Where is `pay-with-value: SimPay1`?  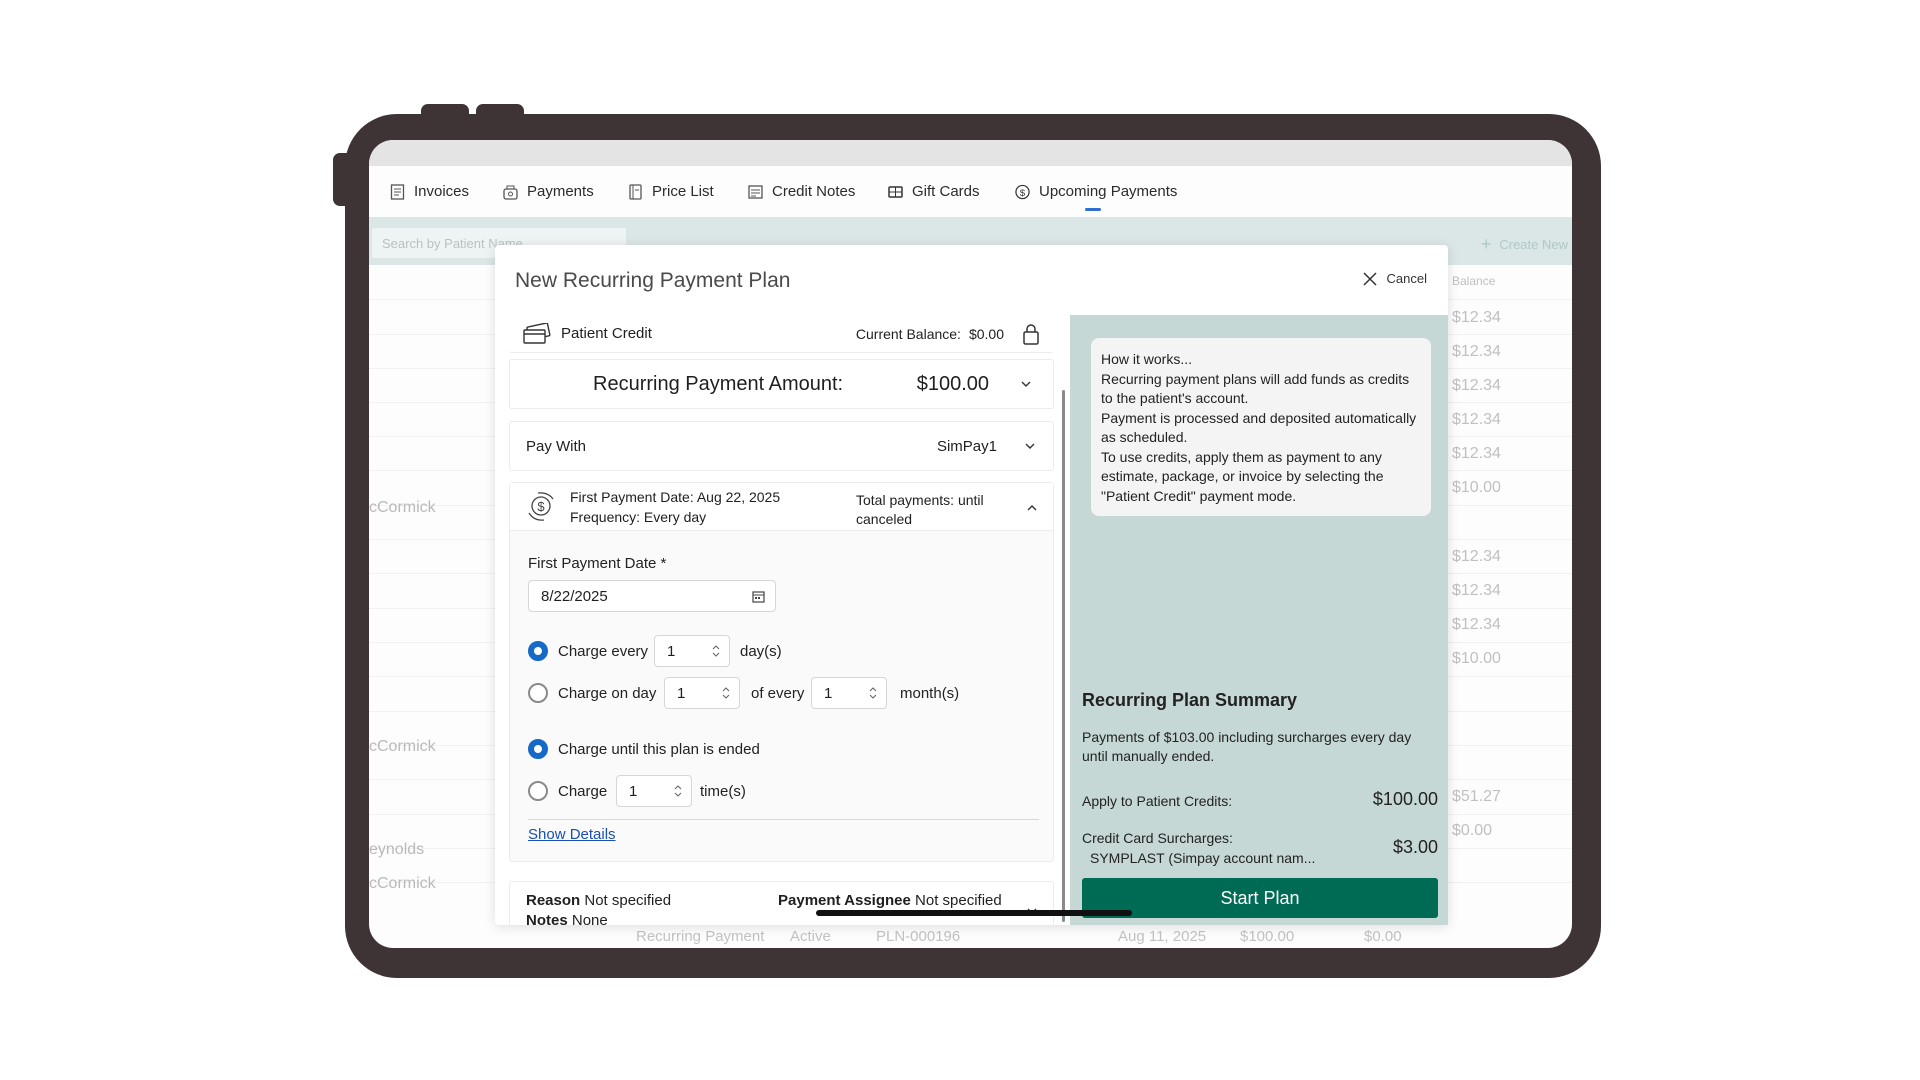 pay-with-value: SimPay1 is located at coordinates (966, 446).